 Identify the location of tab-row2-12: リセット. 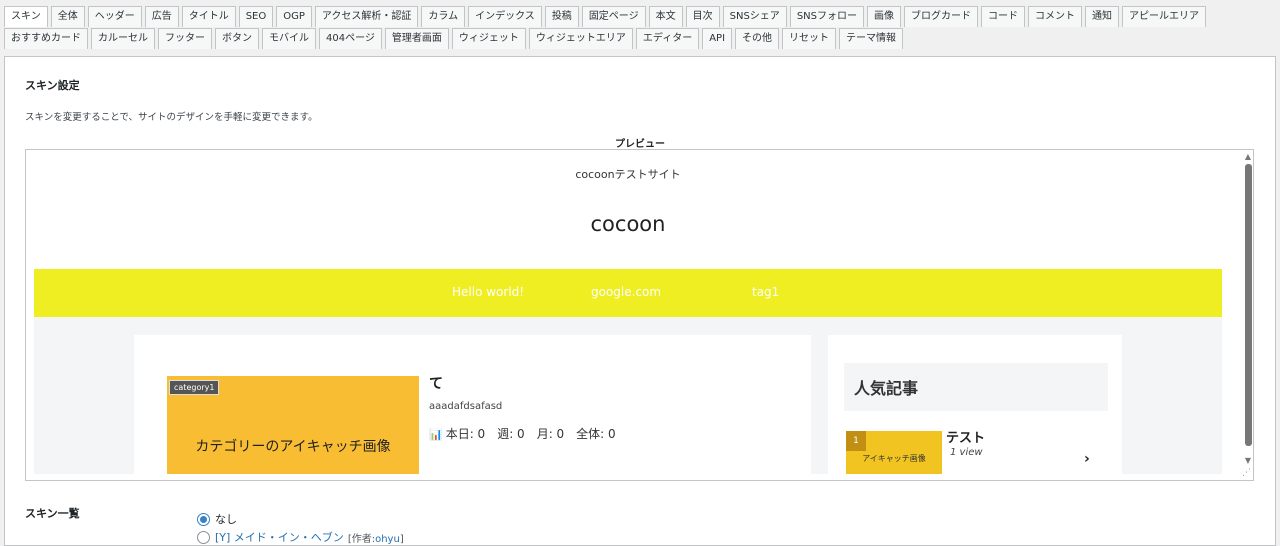
(809, 38).